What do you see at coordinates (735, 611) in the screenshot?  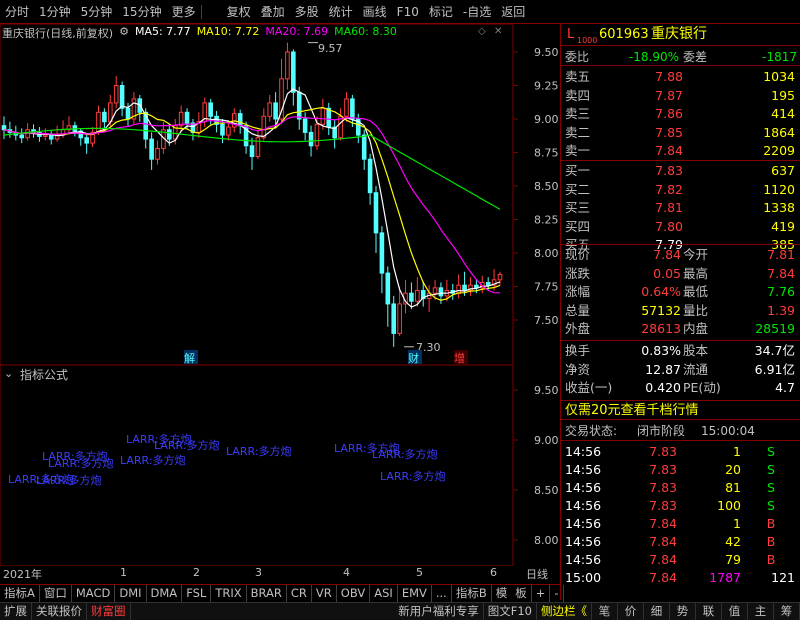 I see `tab-value: 值` at bounding box center [735, 611].